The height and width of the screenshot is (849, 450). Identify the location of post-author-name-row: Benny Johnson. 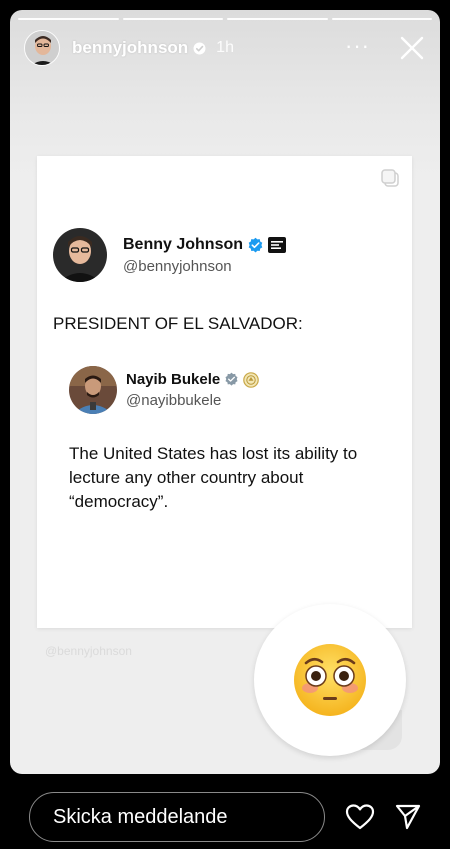
(205, 245).